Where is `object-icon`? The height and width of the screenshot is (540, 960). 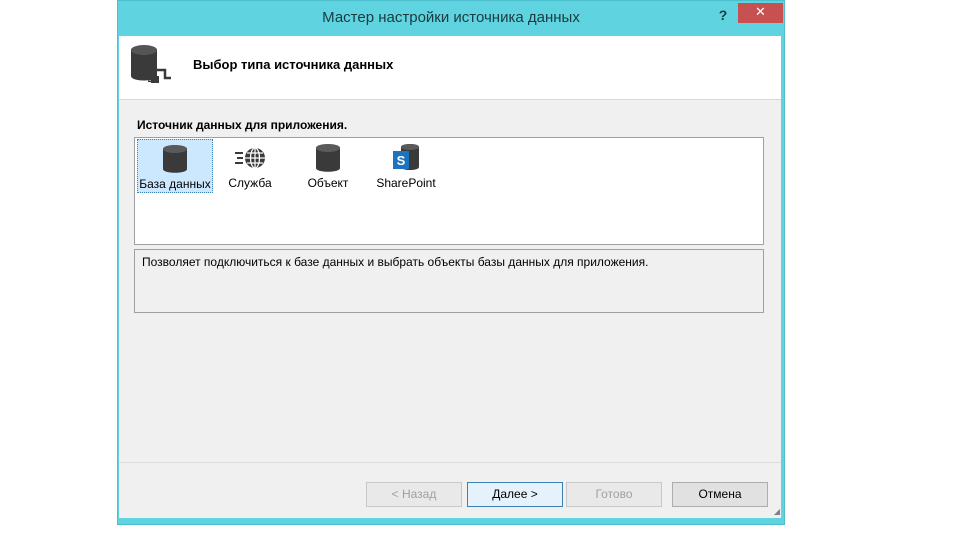
object-icon is located at coordinates (328, 158).